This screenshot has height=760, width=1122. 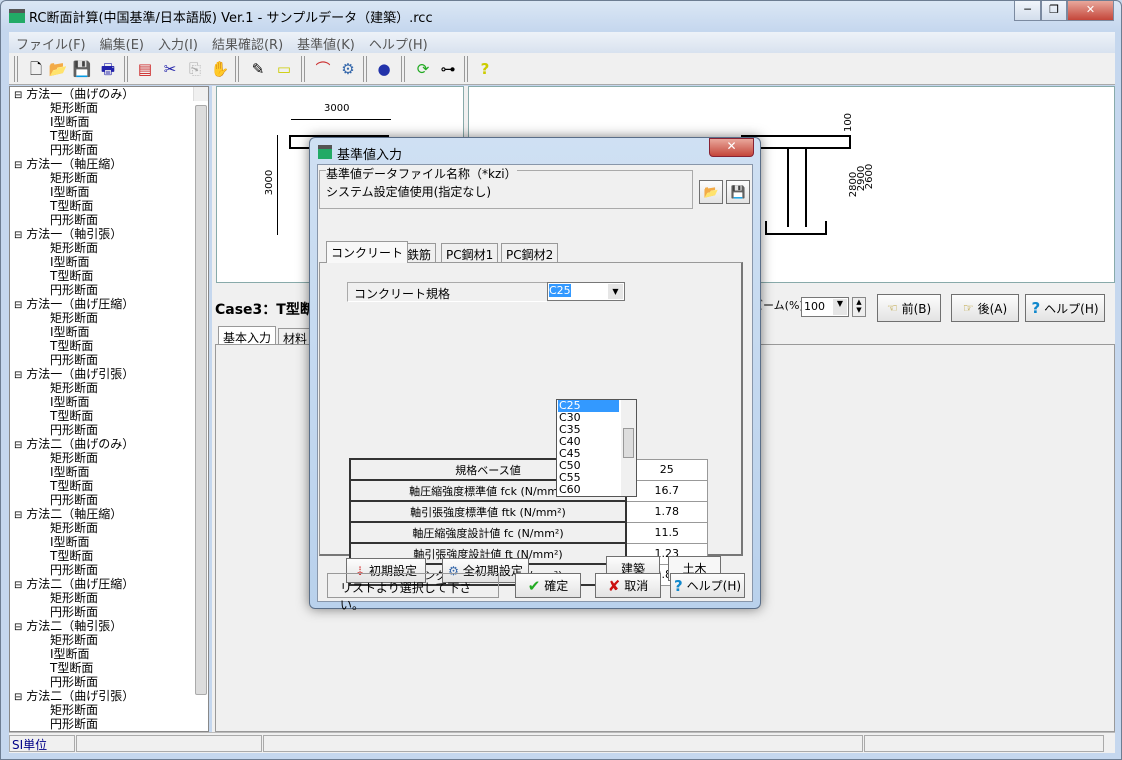 I want to click on next-button: ☞ 後(A), so click(x=985, y=308).